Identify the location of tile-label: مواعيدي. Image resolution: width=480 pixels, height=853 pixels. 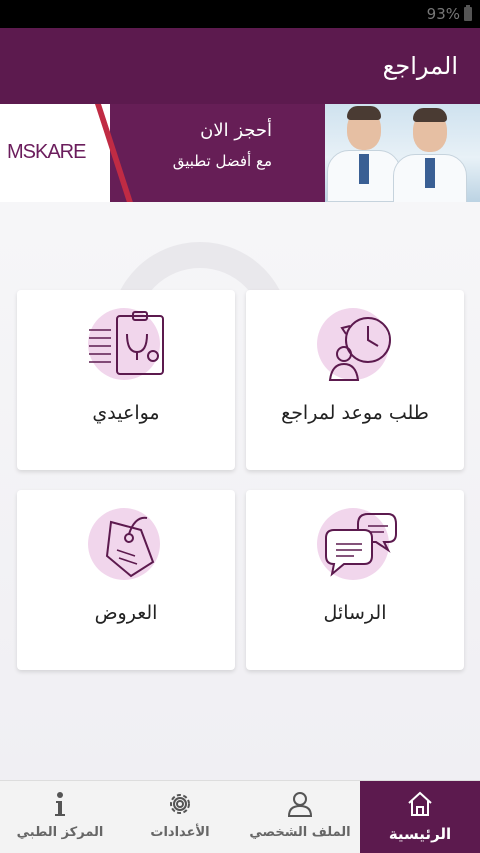
(126, 413).